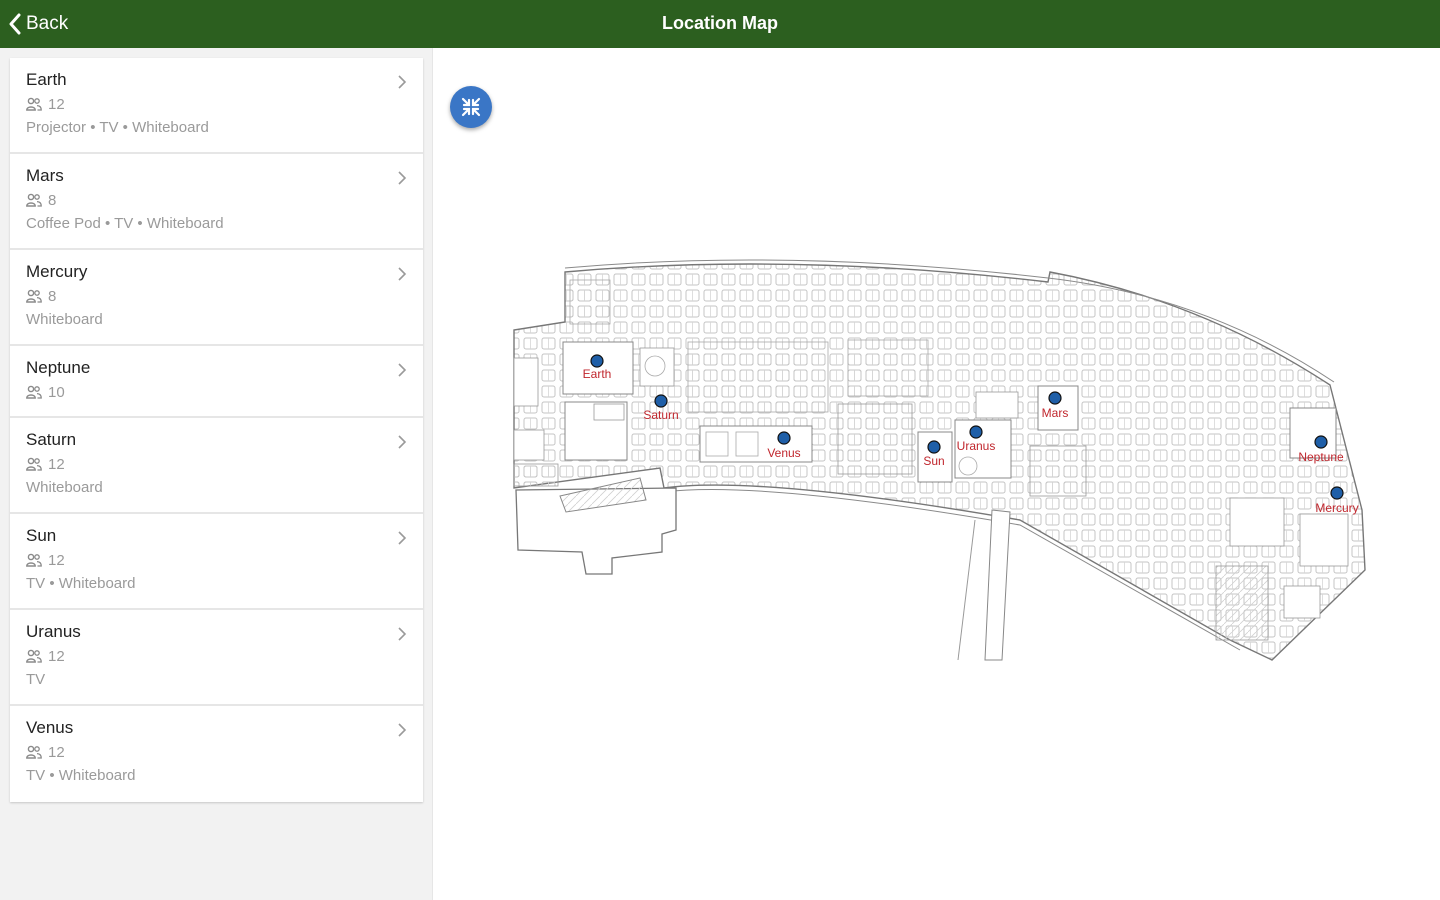 This screenshot has width=1440, height=900. I want to click on room-item-saturn: Saturn 12 Whiteboard, so click(216, 466).